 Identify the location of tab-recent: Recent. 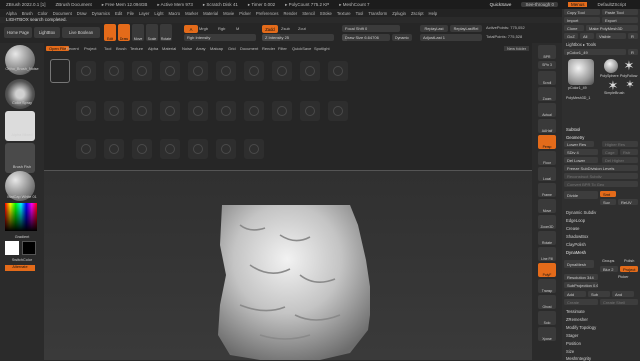
(72, 48).